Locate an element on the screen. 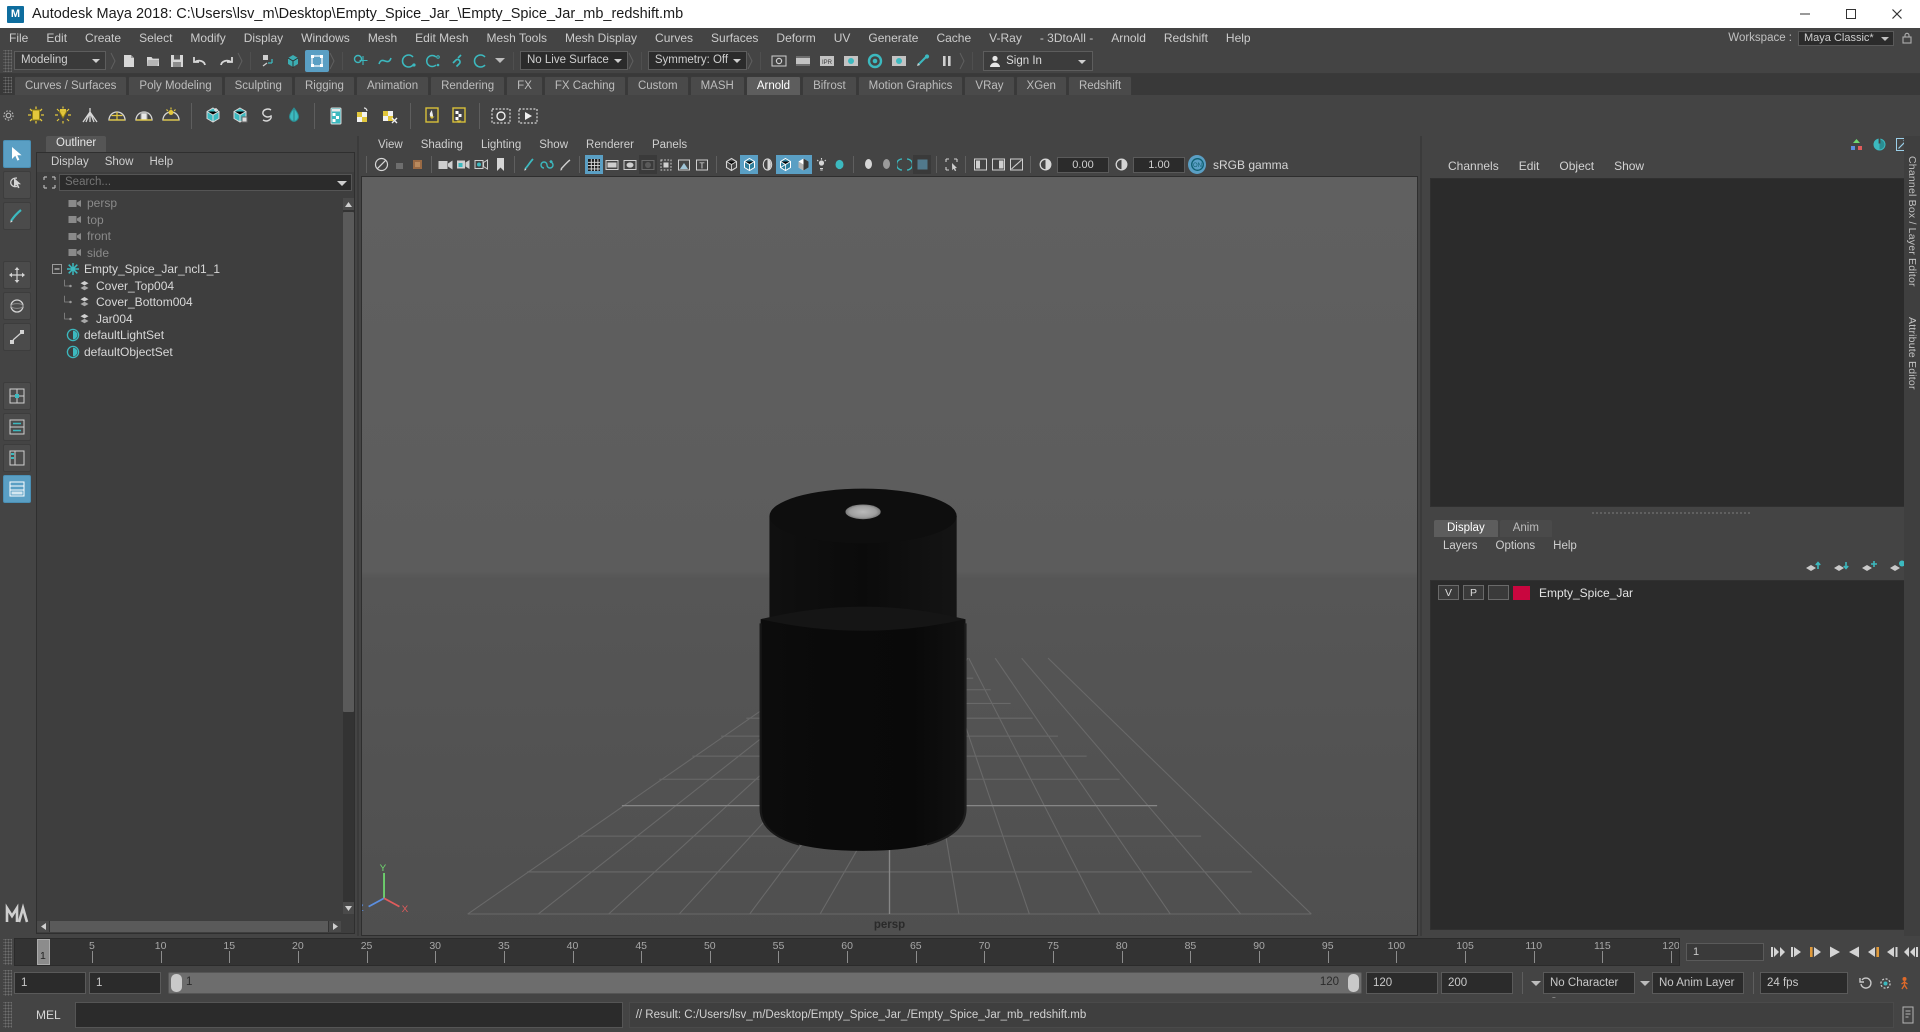  current-frame-field: 1 is located at coordinates (1725, 952).